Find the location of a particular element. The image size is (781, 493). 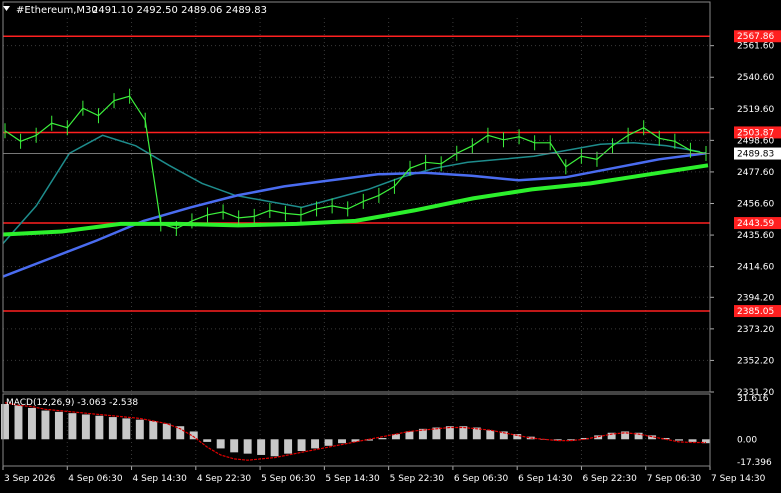

time-tick-label: 7 Sep 06:30 is located at coordinates (674, 479).